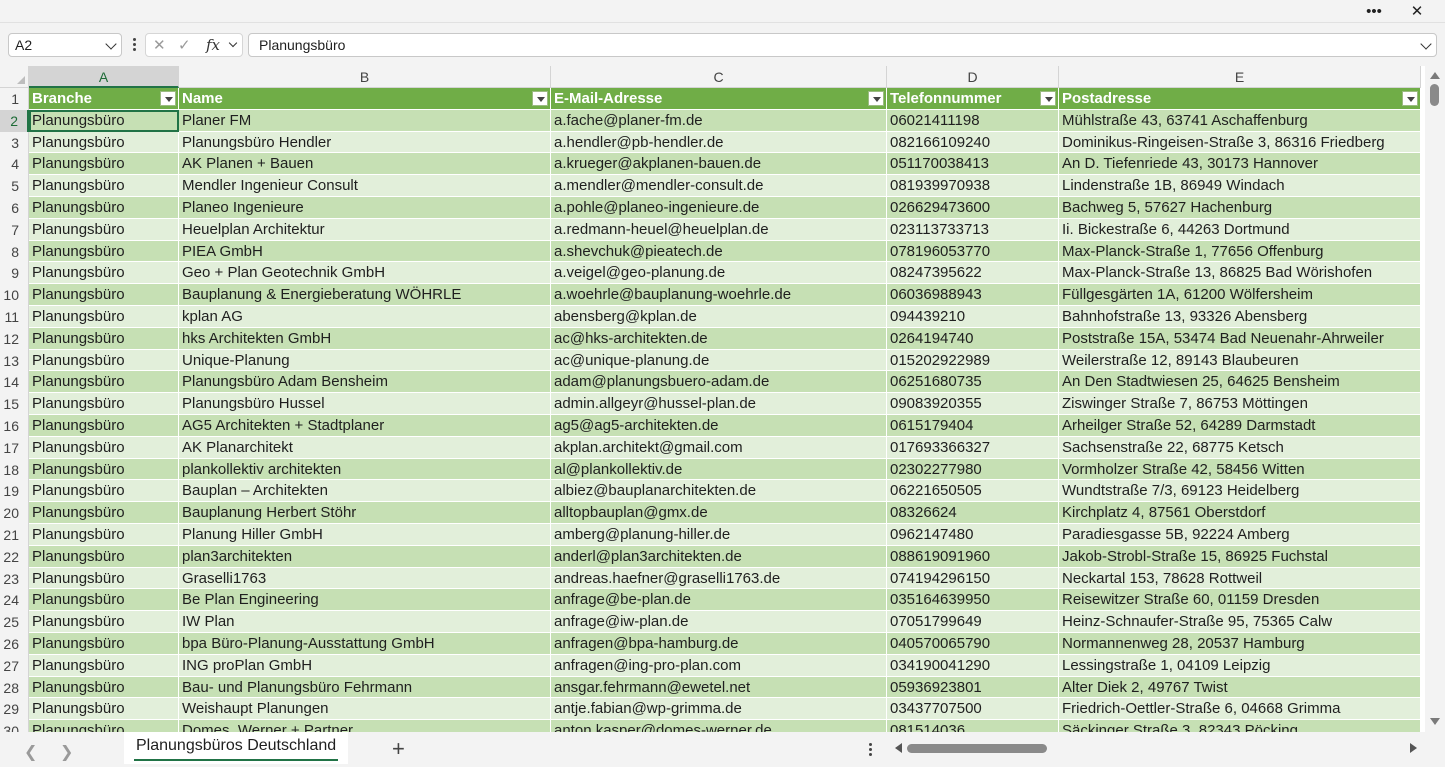  What do you see at coordinates (365, 164) in the screenshot?
I see `table-cell: AK Planen + Bauen` at bounding box center [365, 164].